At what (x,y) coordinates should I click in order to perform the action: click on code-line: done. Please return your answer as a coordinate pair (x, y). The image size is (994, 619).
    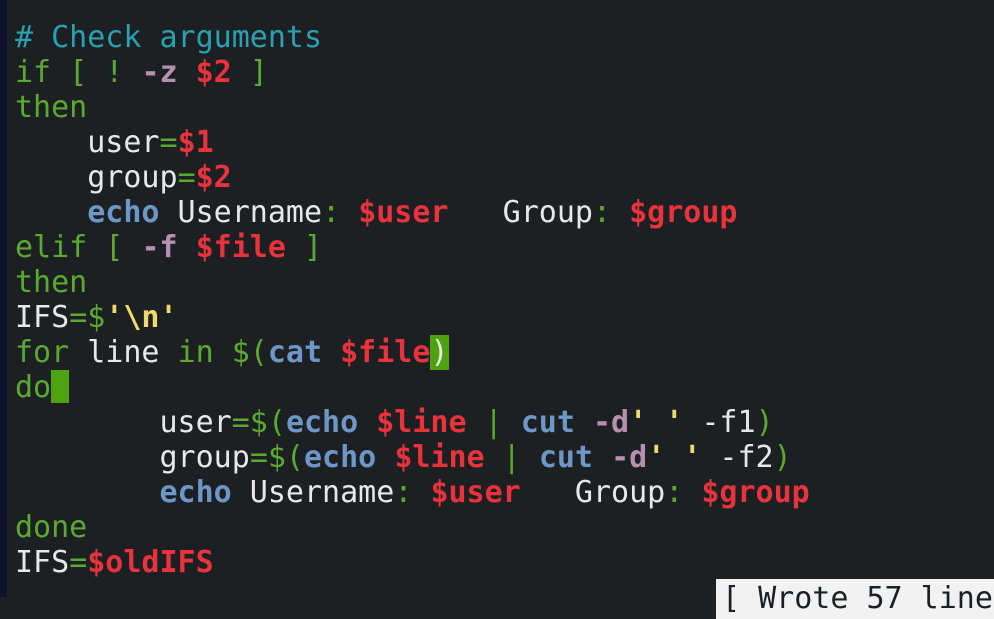
    Looking at the image, I should click on (412, 527).